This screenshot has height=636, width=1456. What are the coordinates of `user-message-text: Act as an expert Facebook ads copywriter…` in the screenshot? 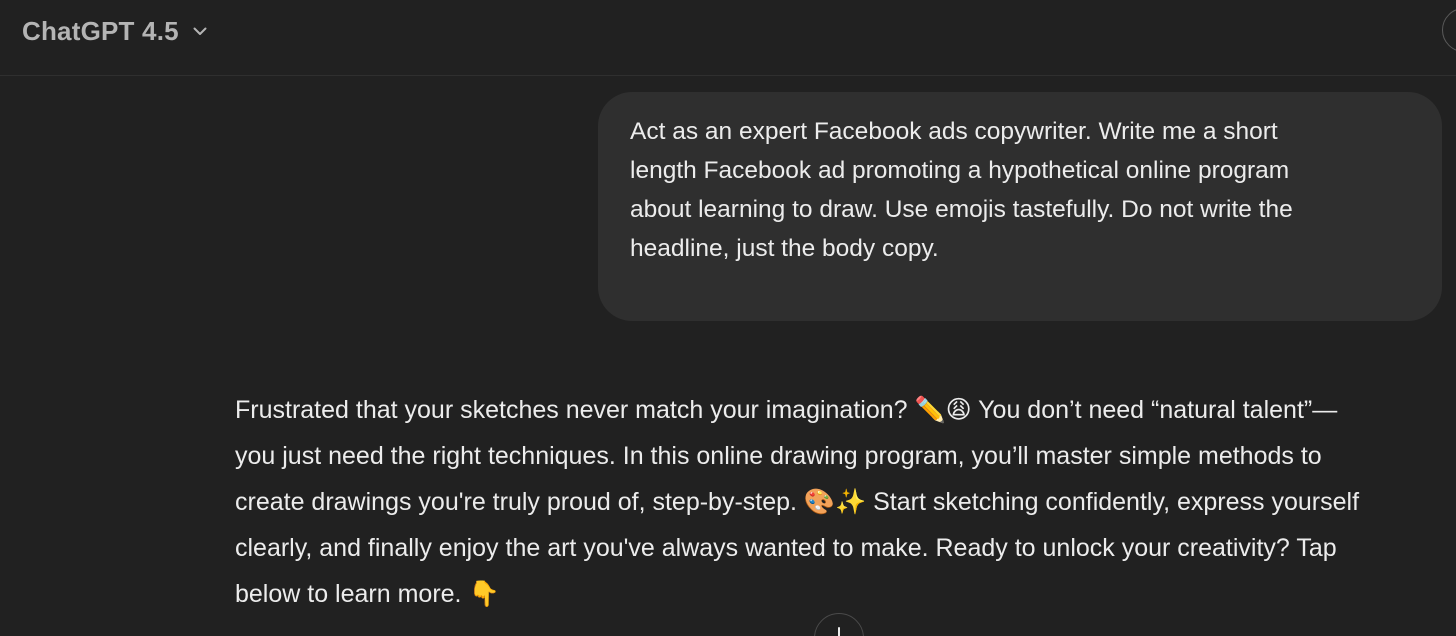 It's located at (961, 190).